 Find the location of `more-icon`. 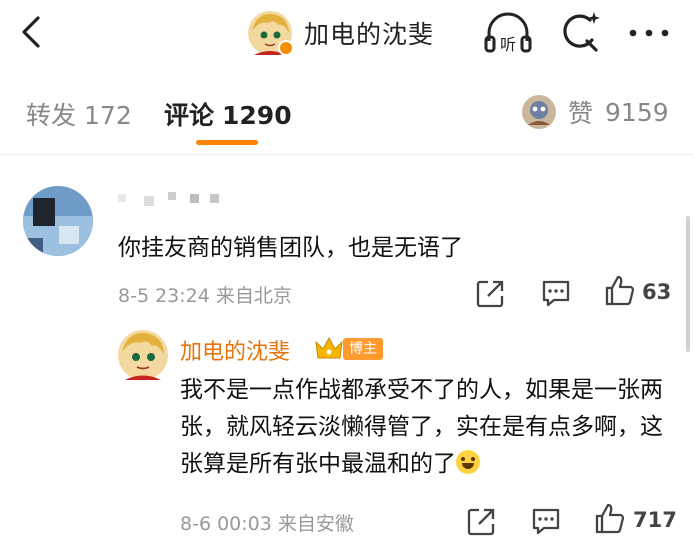

more-icon is located at coordinates (649, 33).